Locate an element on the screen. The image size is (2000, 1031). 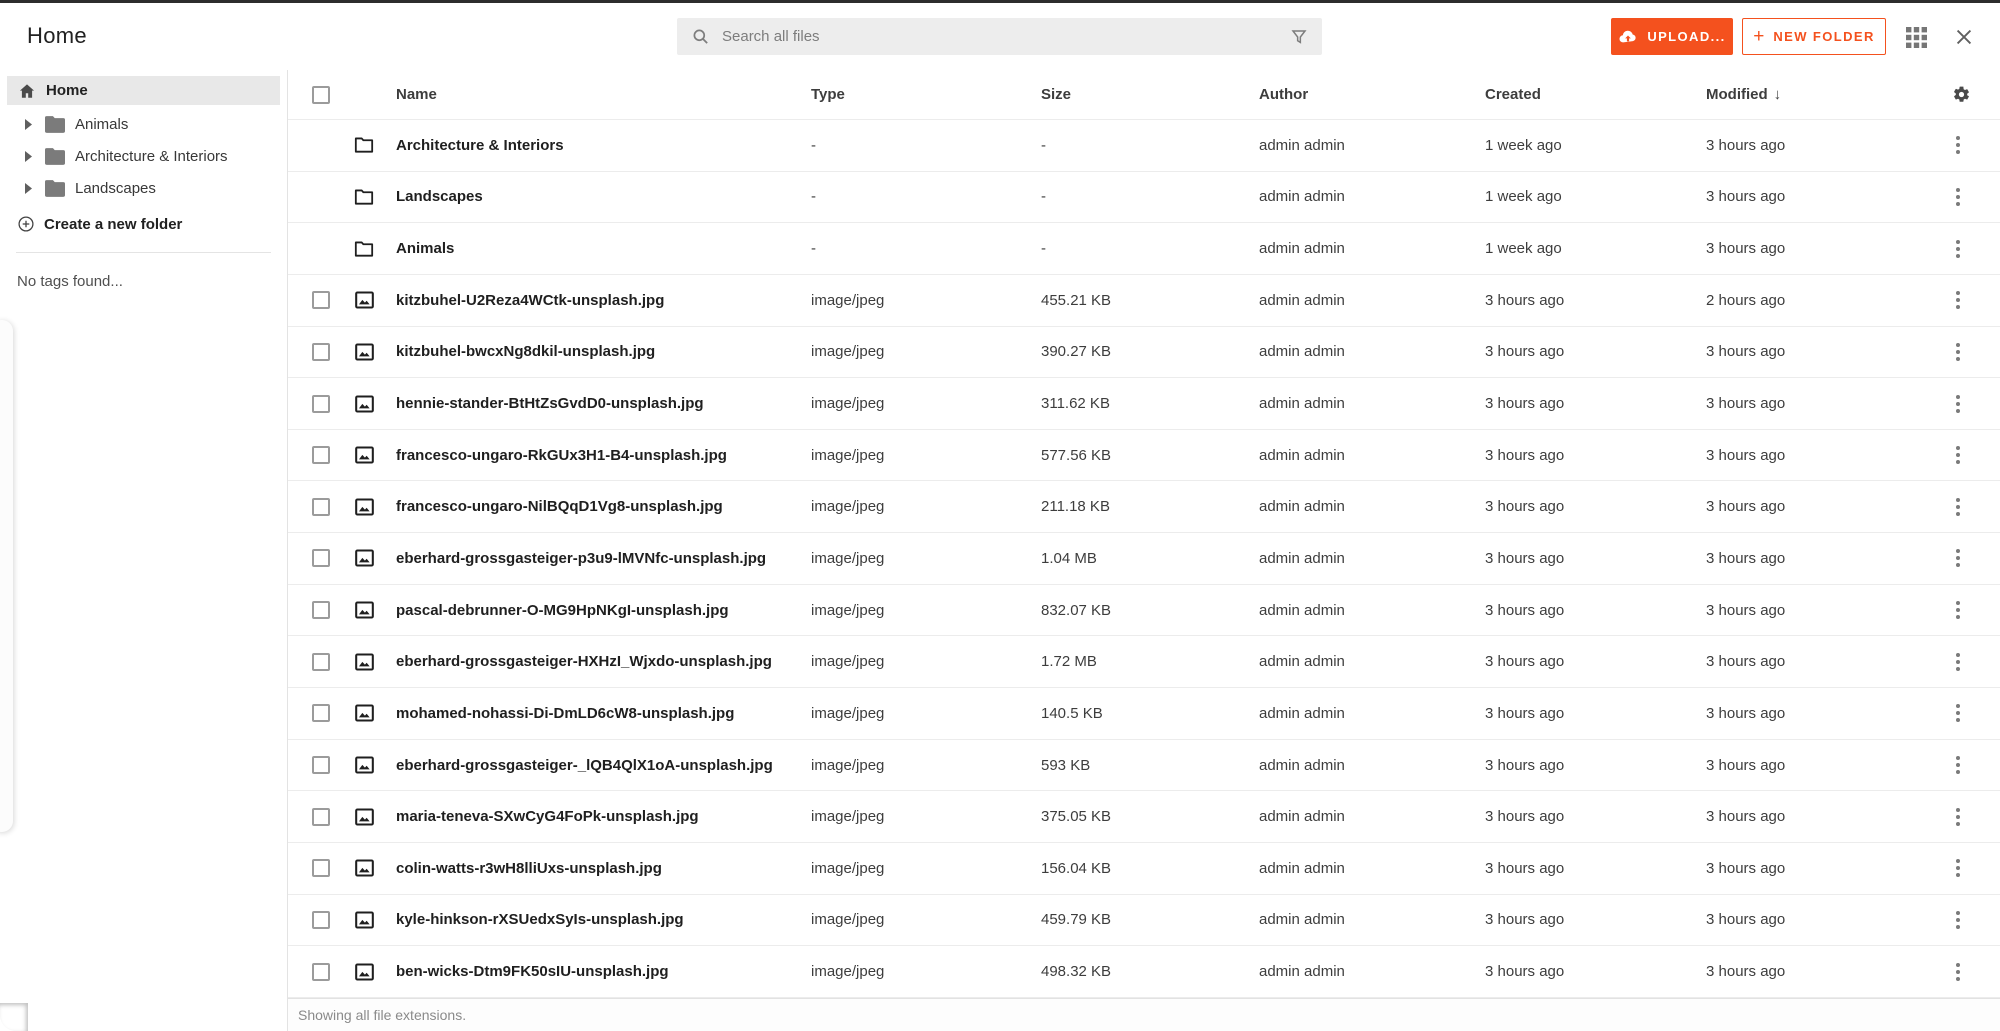
file-name: kitzbuhel-U2Reza4WCtk-unsplash.jpg is located at coordinates (597, 300).